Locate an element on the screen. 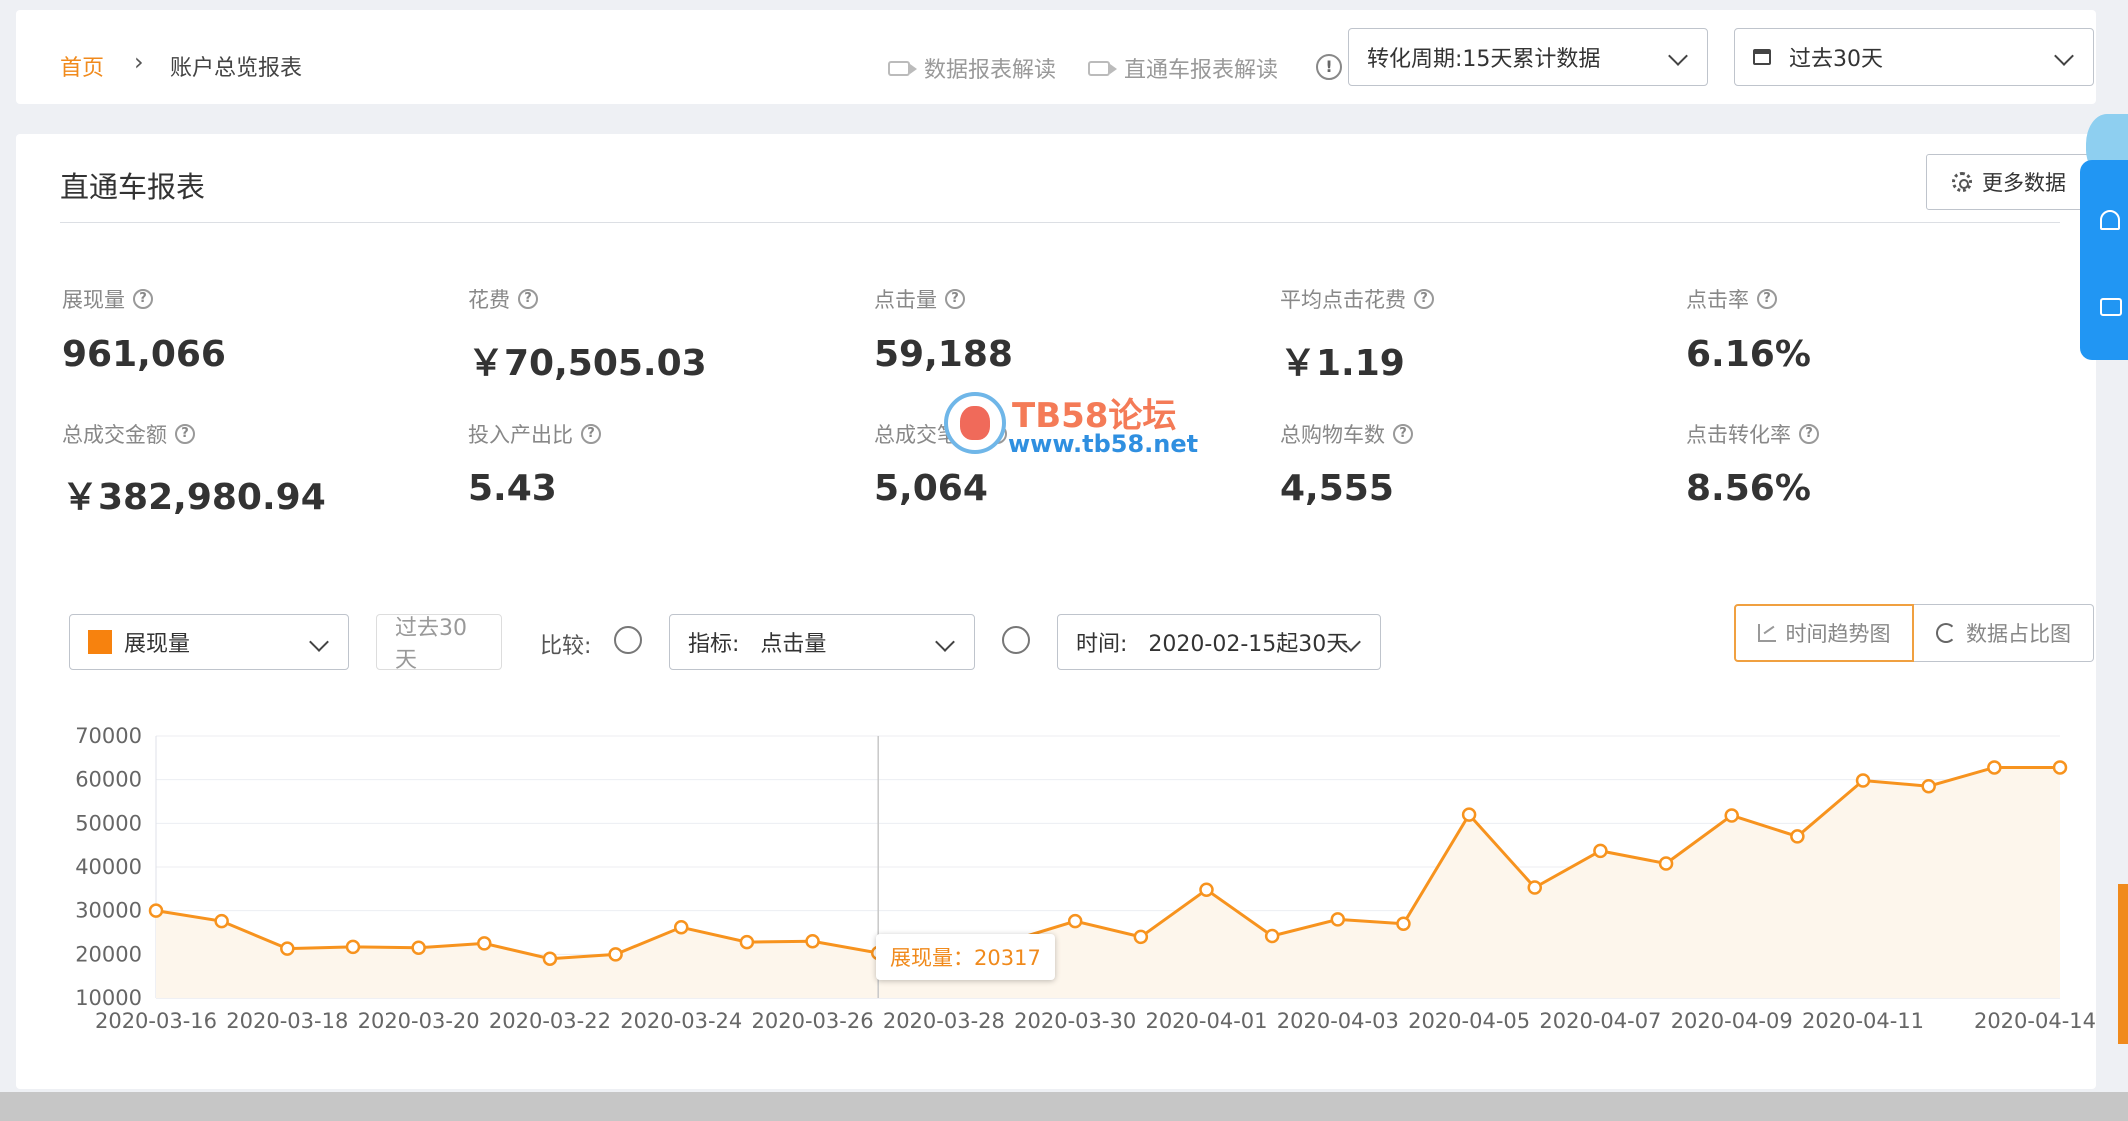  y-tick-label: 10000 is located at coordinates (108, 998).